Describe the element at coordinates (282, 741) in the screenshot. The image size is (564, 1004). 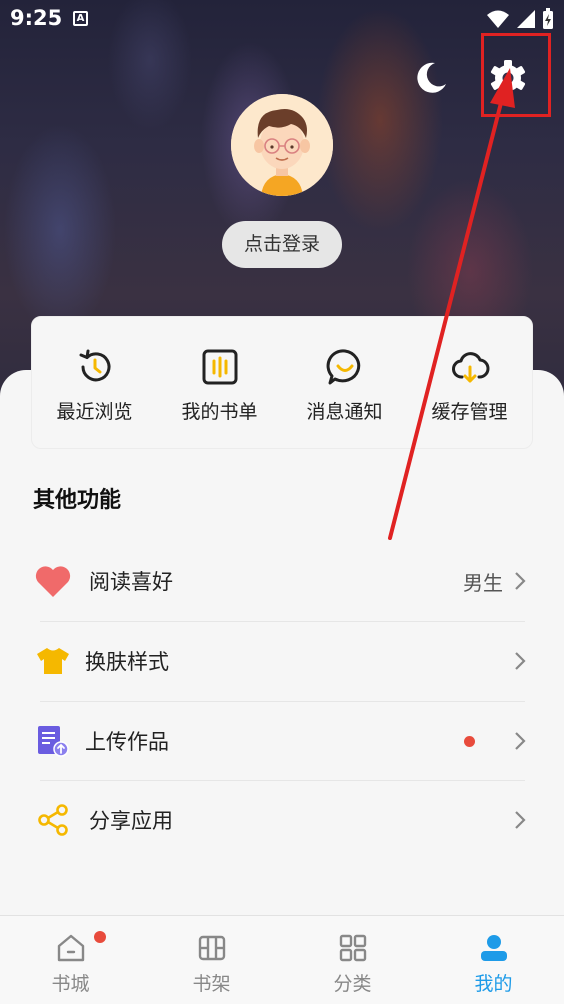
I see `menu-row-upload-works: 上传作品` at that location.